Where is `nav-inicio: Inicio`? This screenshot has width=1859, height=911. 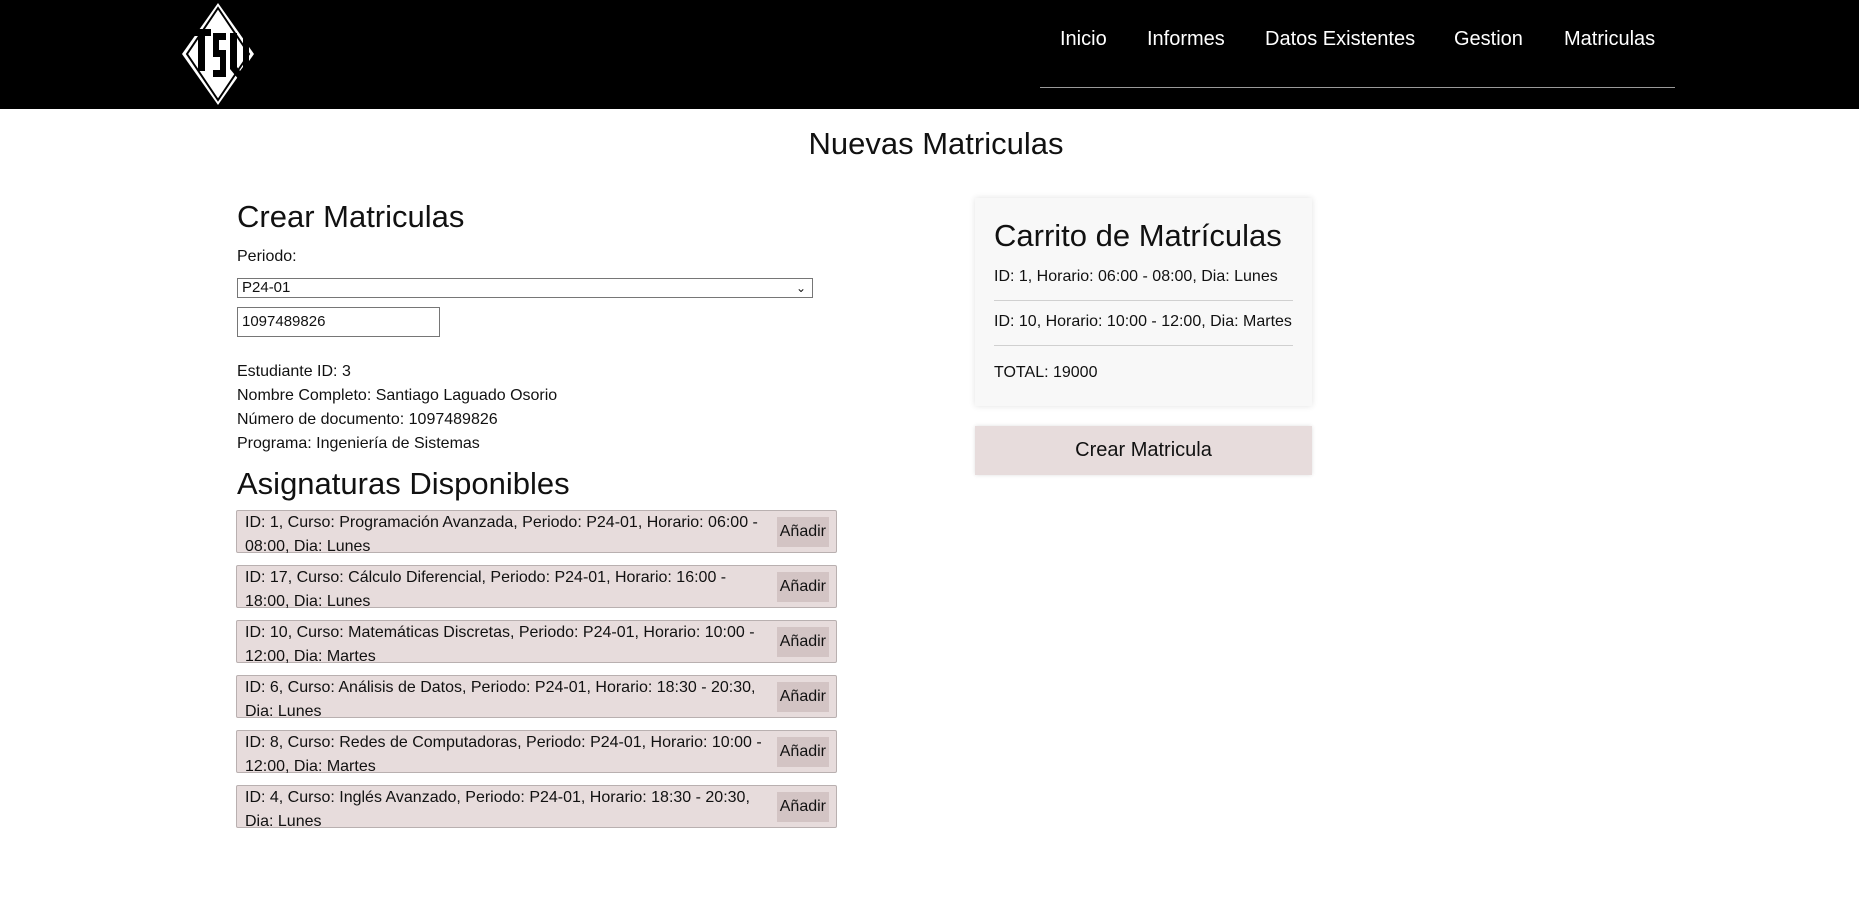
nav-inicio: Inicio is located at coordinates (1083, 39).